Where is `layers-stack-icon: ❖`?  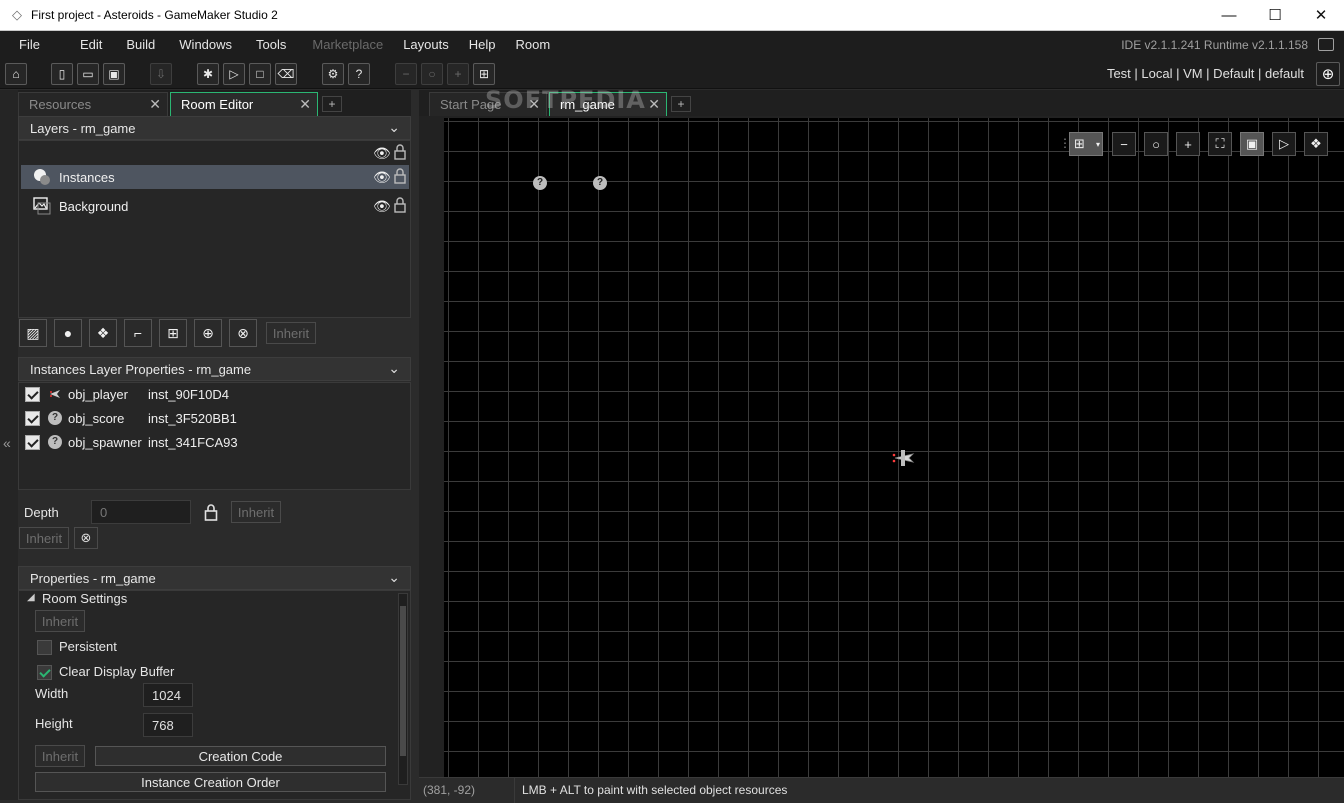 layers-stack-icon: ❖ is located at coordinates (1316, 144).